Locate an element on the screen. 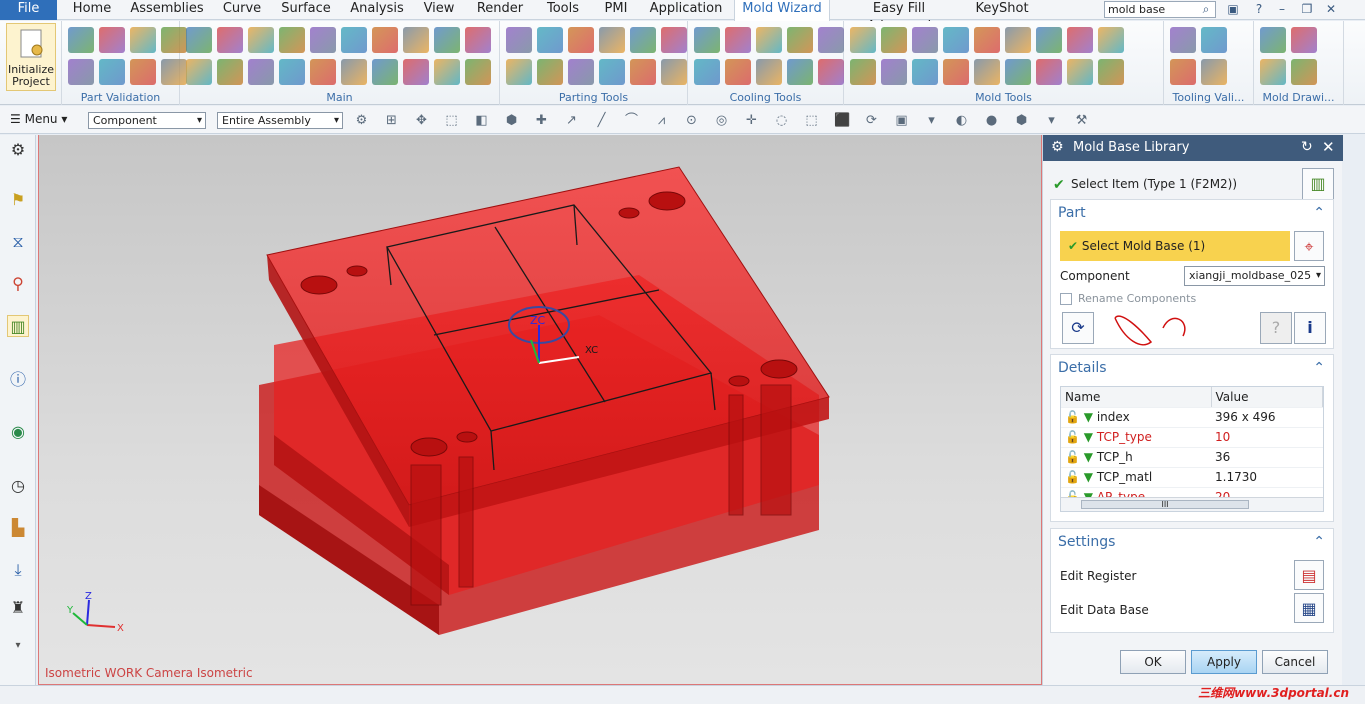 The image size is (1365, 704). scroll-more-icon: ▾ is located at coordinates (18, 646).